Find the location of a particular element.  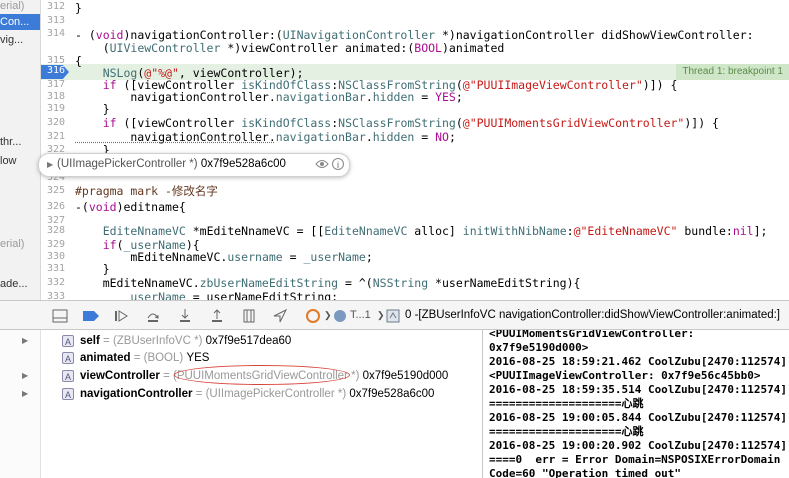

code-line: } is located at coordinates (78, 8).